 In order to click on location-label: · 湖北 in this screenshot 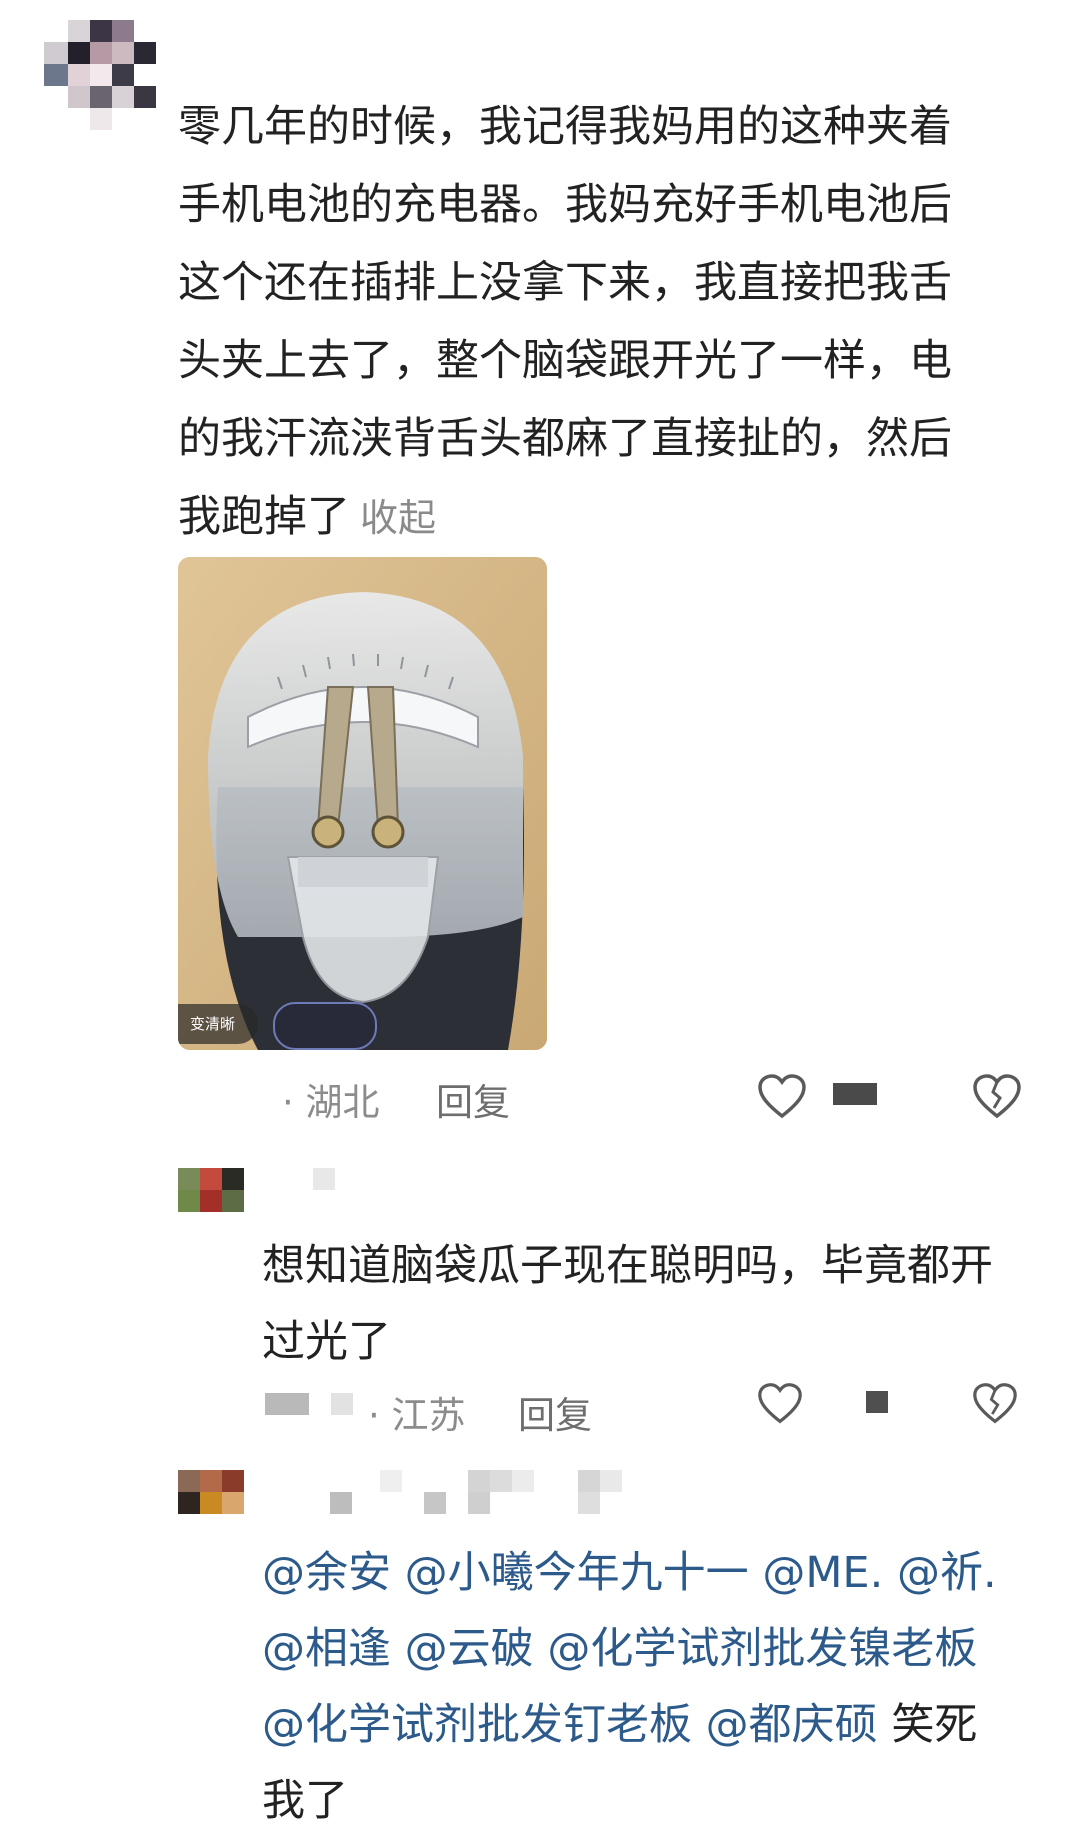, I will do `click(331, 1102)`.